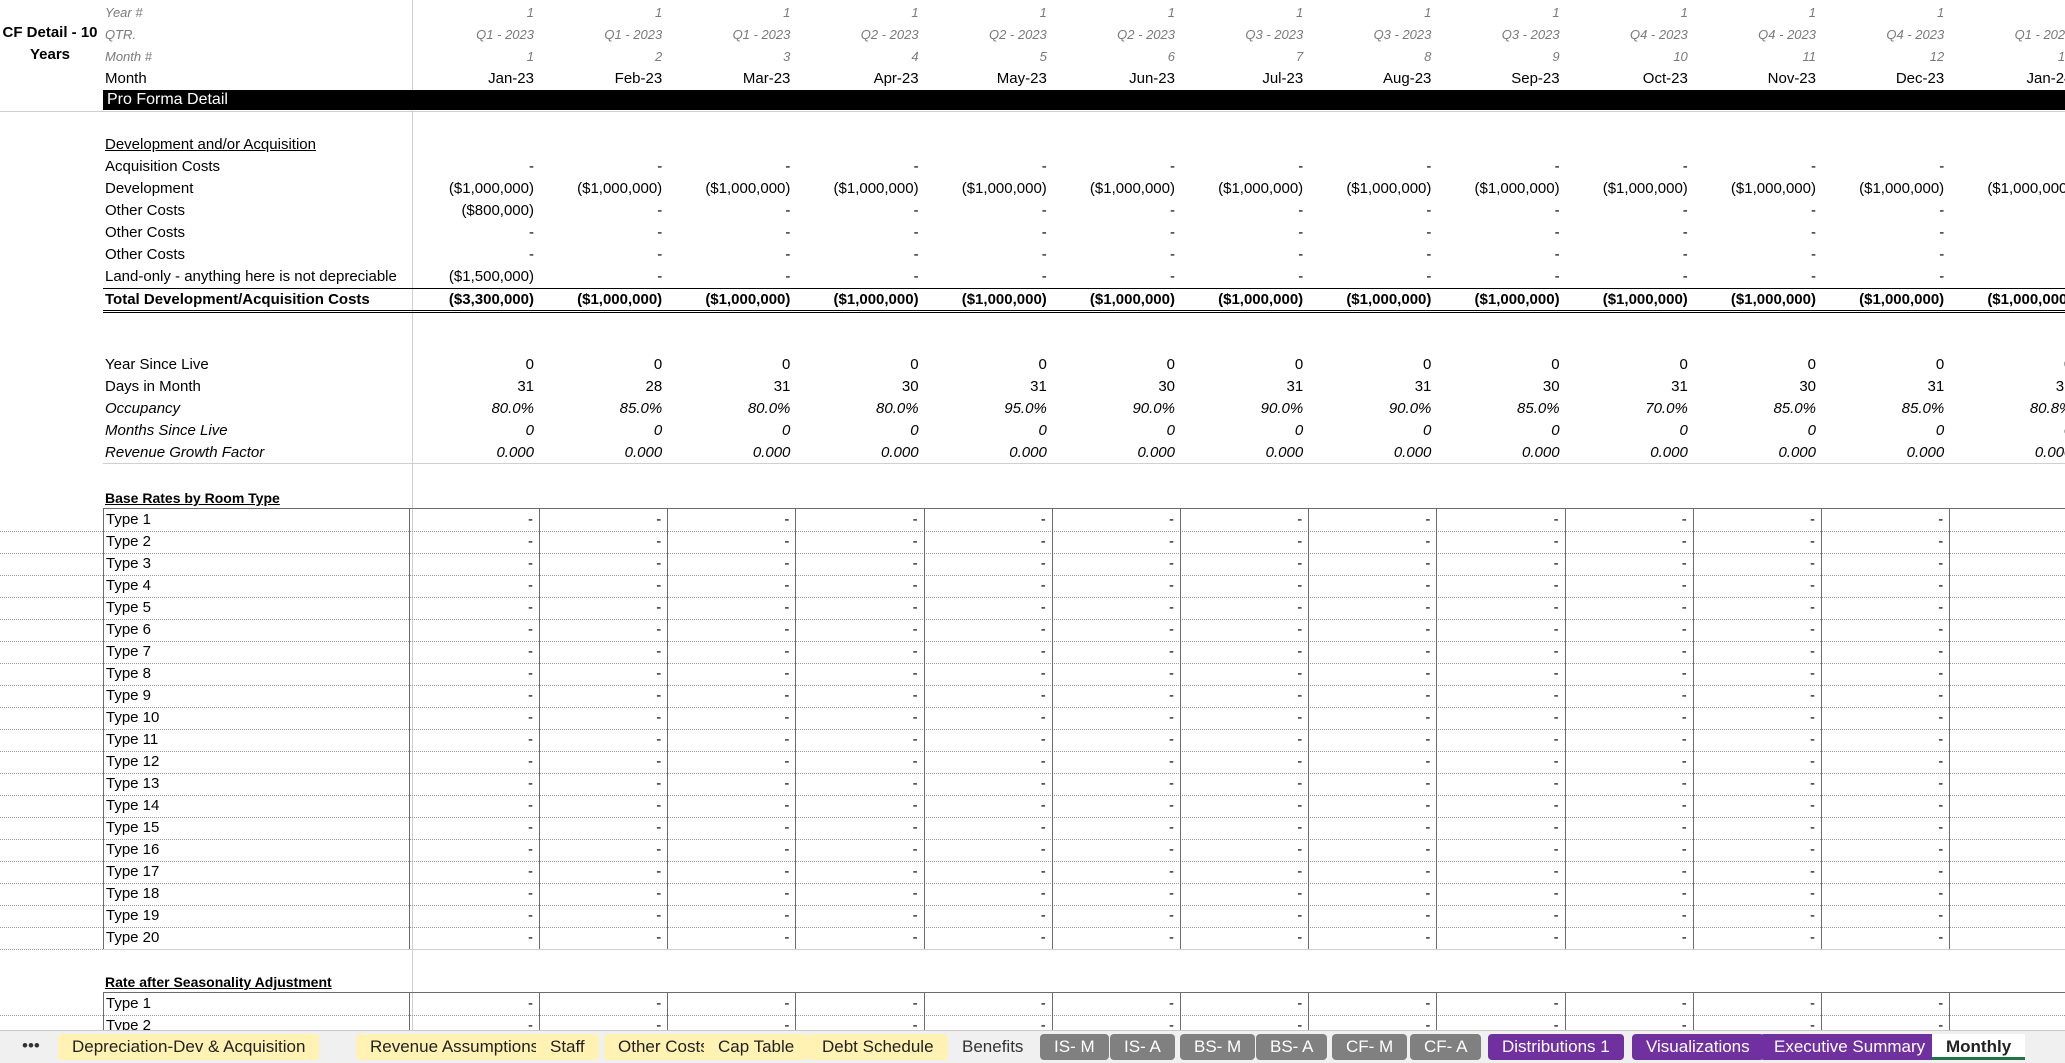 The height and width of the screenshot is (1063, 2065). Describe the element at coordinates (732, 79) in the screenshot. I see `value-cell: Mar-23` at that location.